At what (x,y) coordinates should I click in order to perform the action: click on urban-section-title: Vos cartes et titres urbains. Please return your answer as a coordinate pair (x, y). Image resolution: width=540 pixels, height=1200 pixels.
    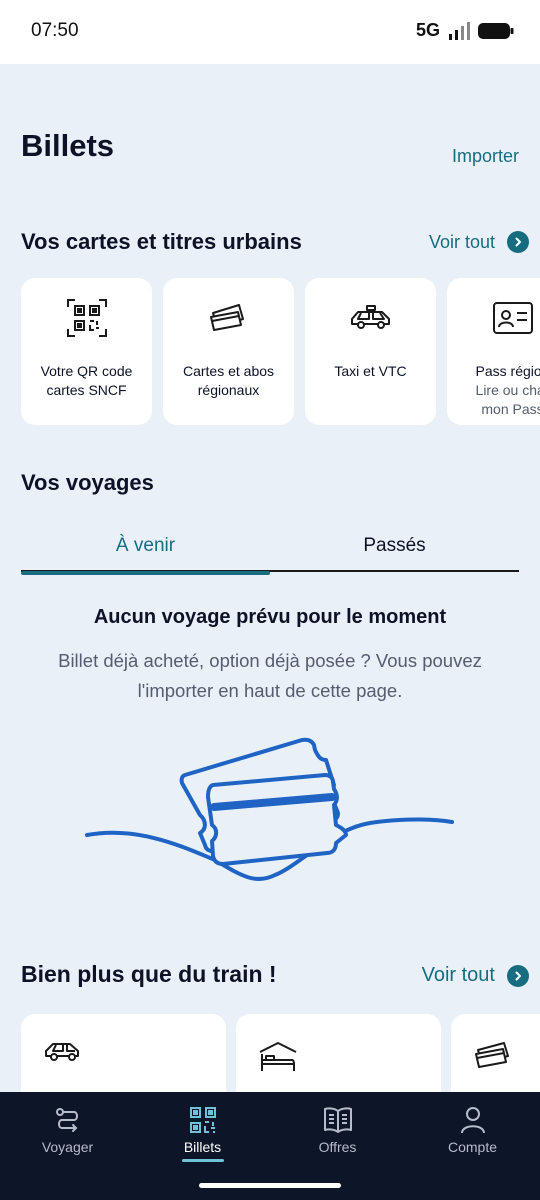
    Looking at the image, I should click on (161, 241).